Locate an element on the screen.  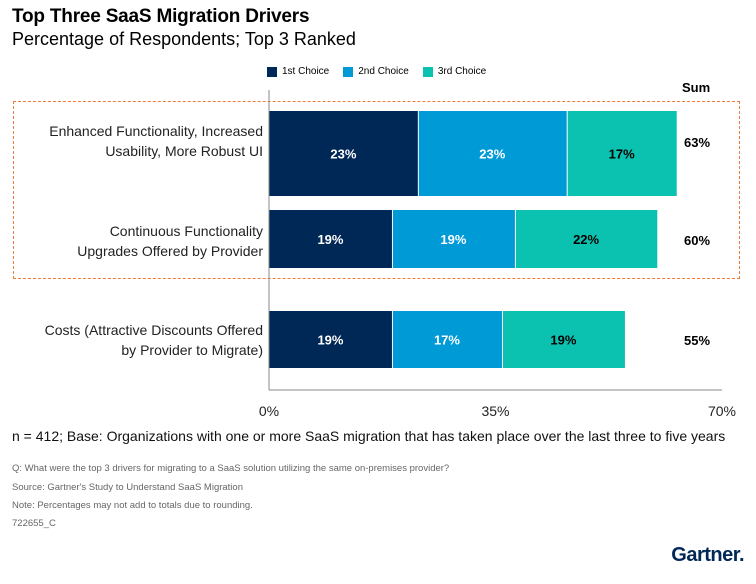
x-tick-label: 35% is located at coordinates (495, 411).